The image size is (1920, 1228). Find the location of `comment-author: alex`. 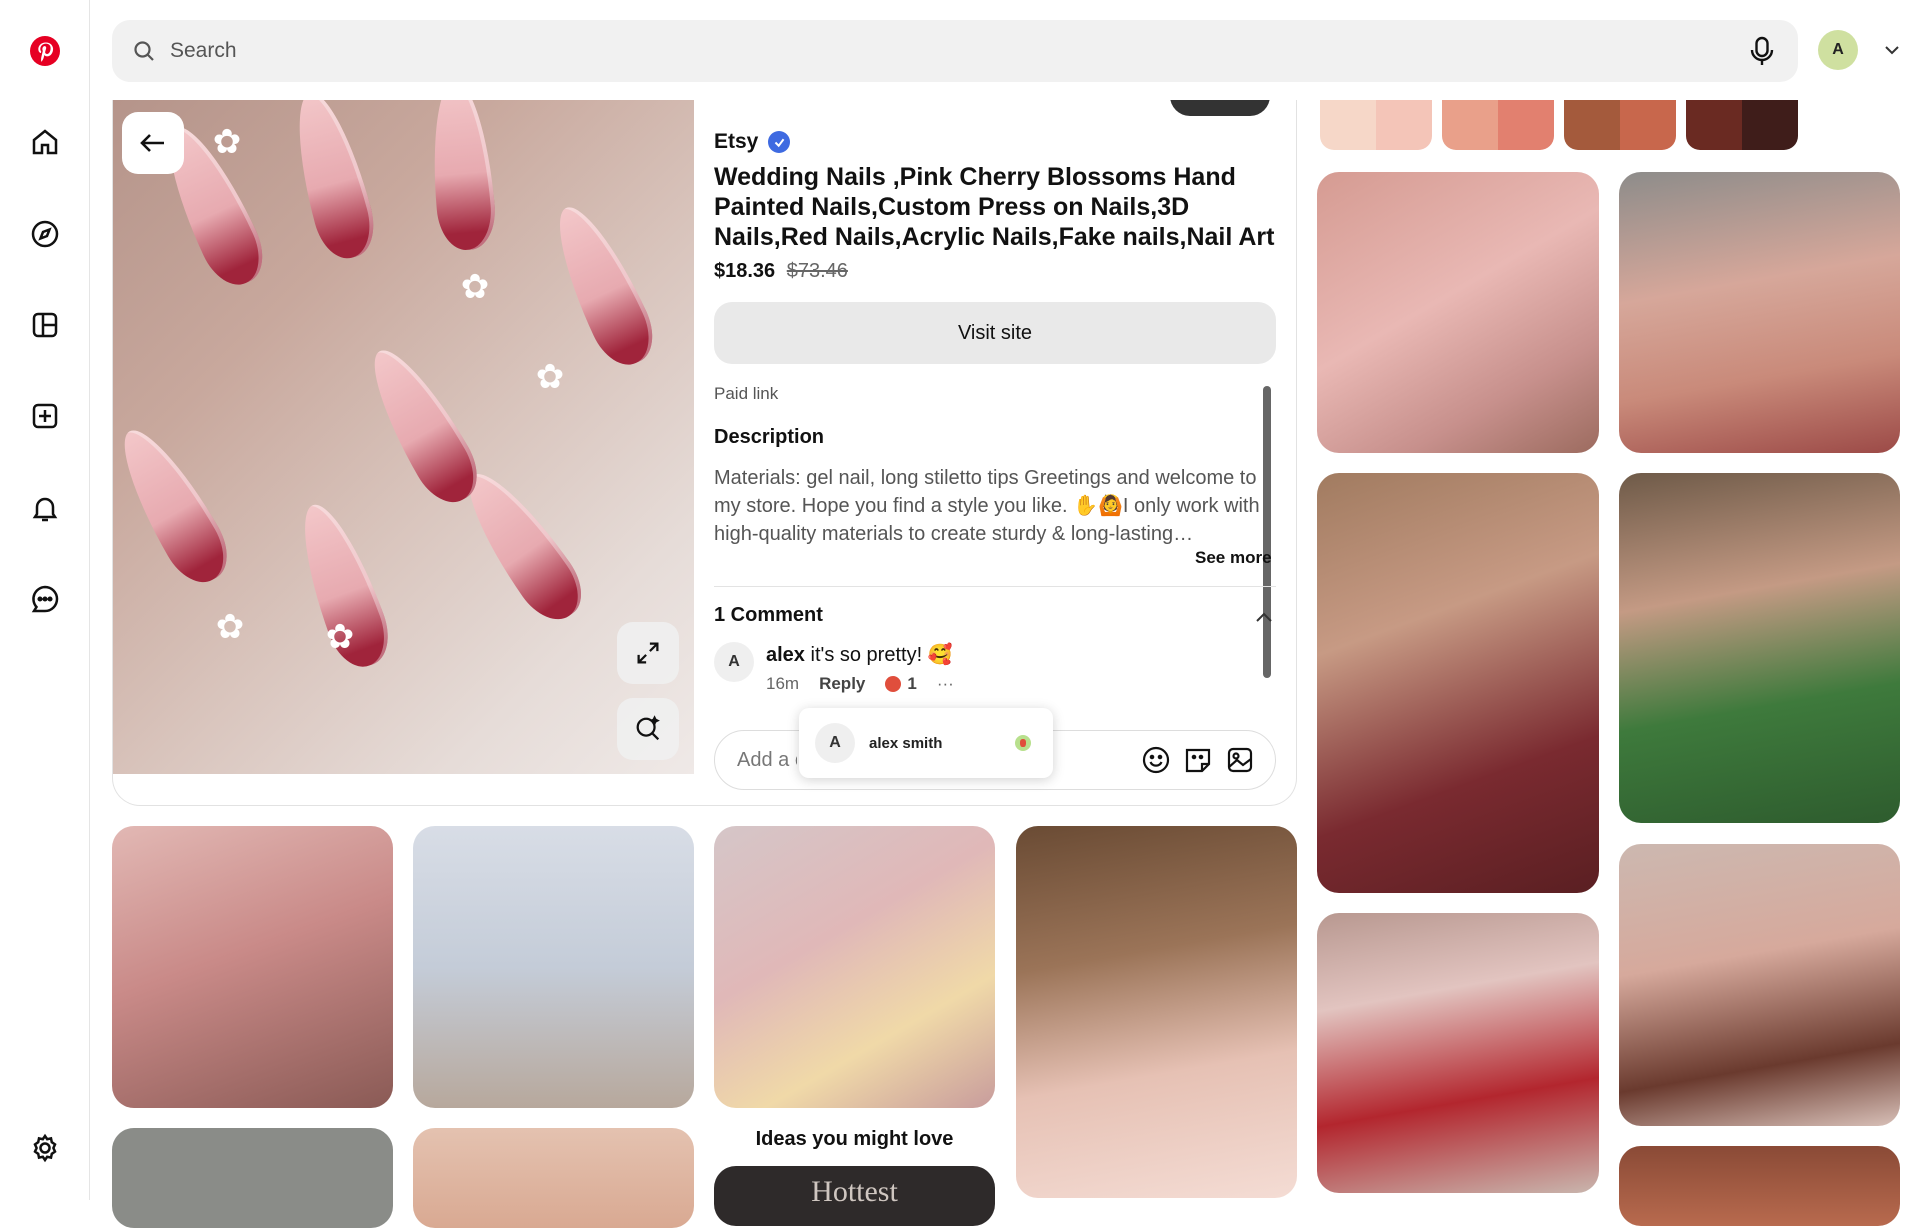

comment-author: alex is located at coordinates (785, 655).